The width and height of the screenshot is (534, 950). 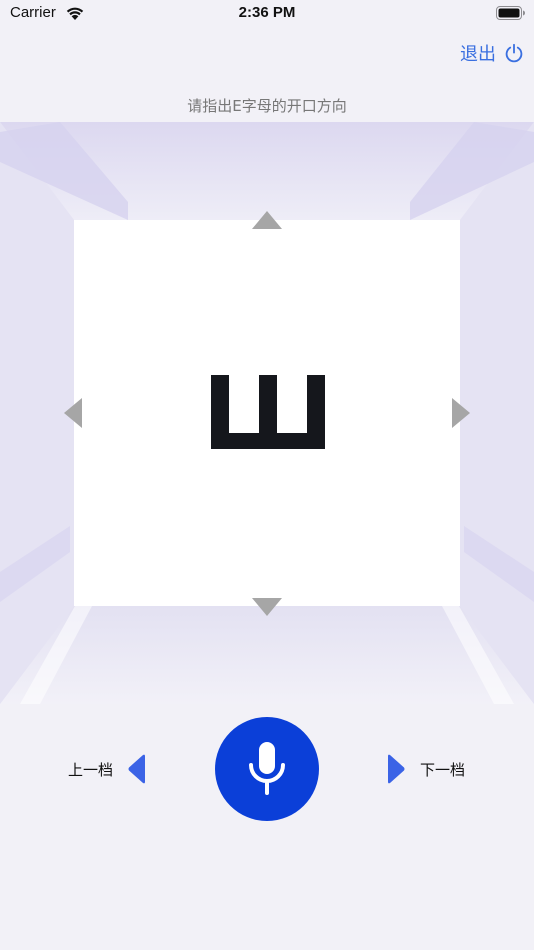 I want to click on power-icon, so click(x=514, y=53).